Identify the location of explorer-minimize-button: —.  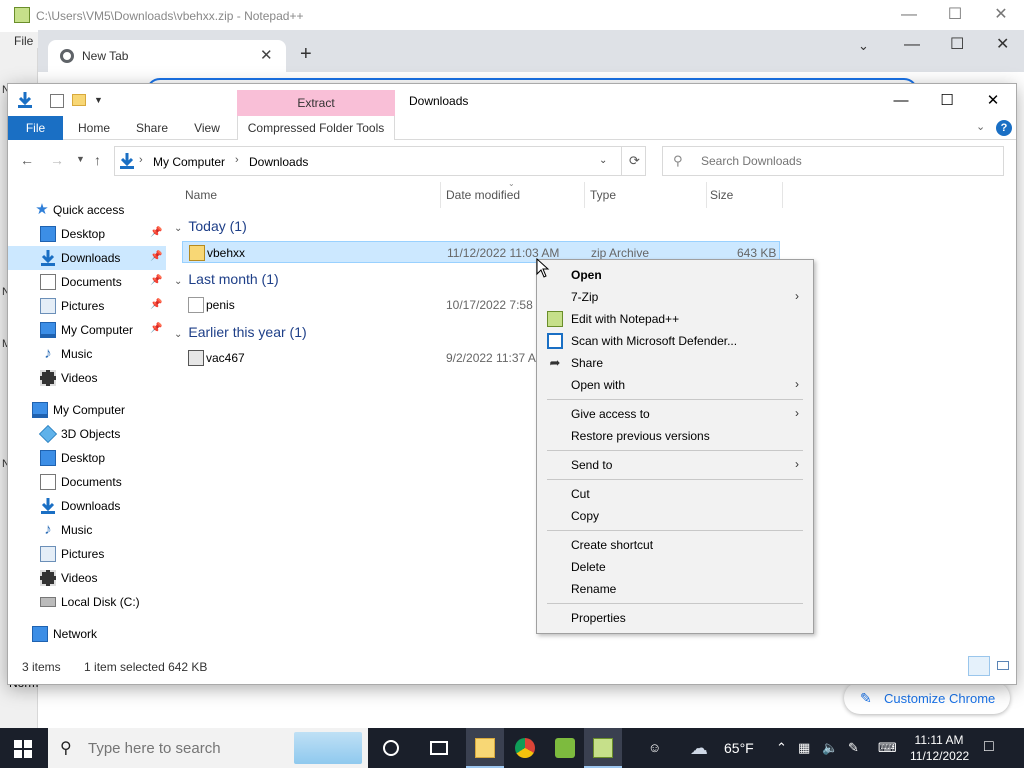
(901, 101).